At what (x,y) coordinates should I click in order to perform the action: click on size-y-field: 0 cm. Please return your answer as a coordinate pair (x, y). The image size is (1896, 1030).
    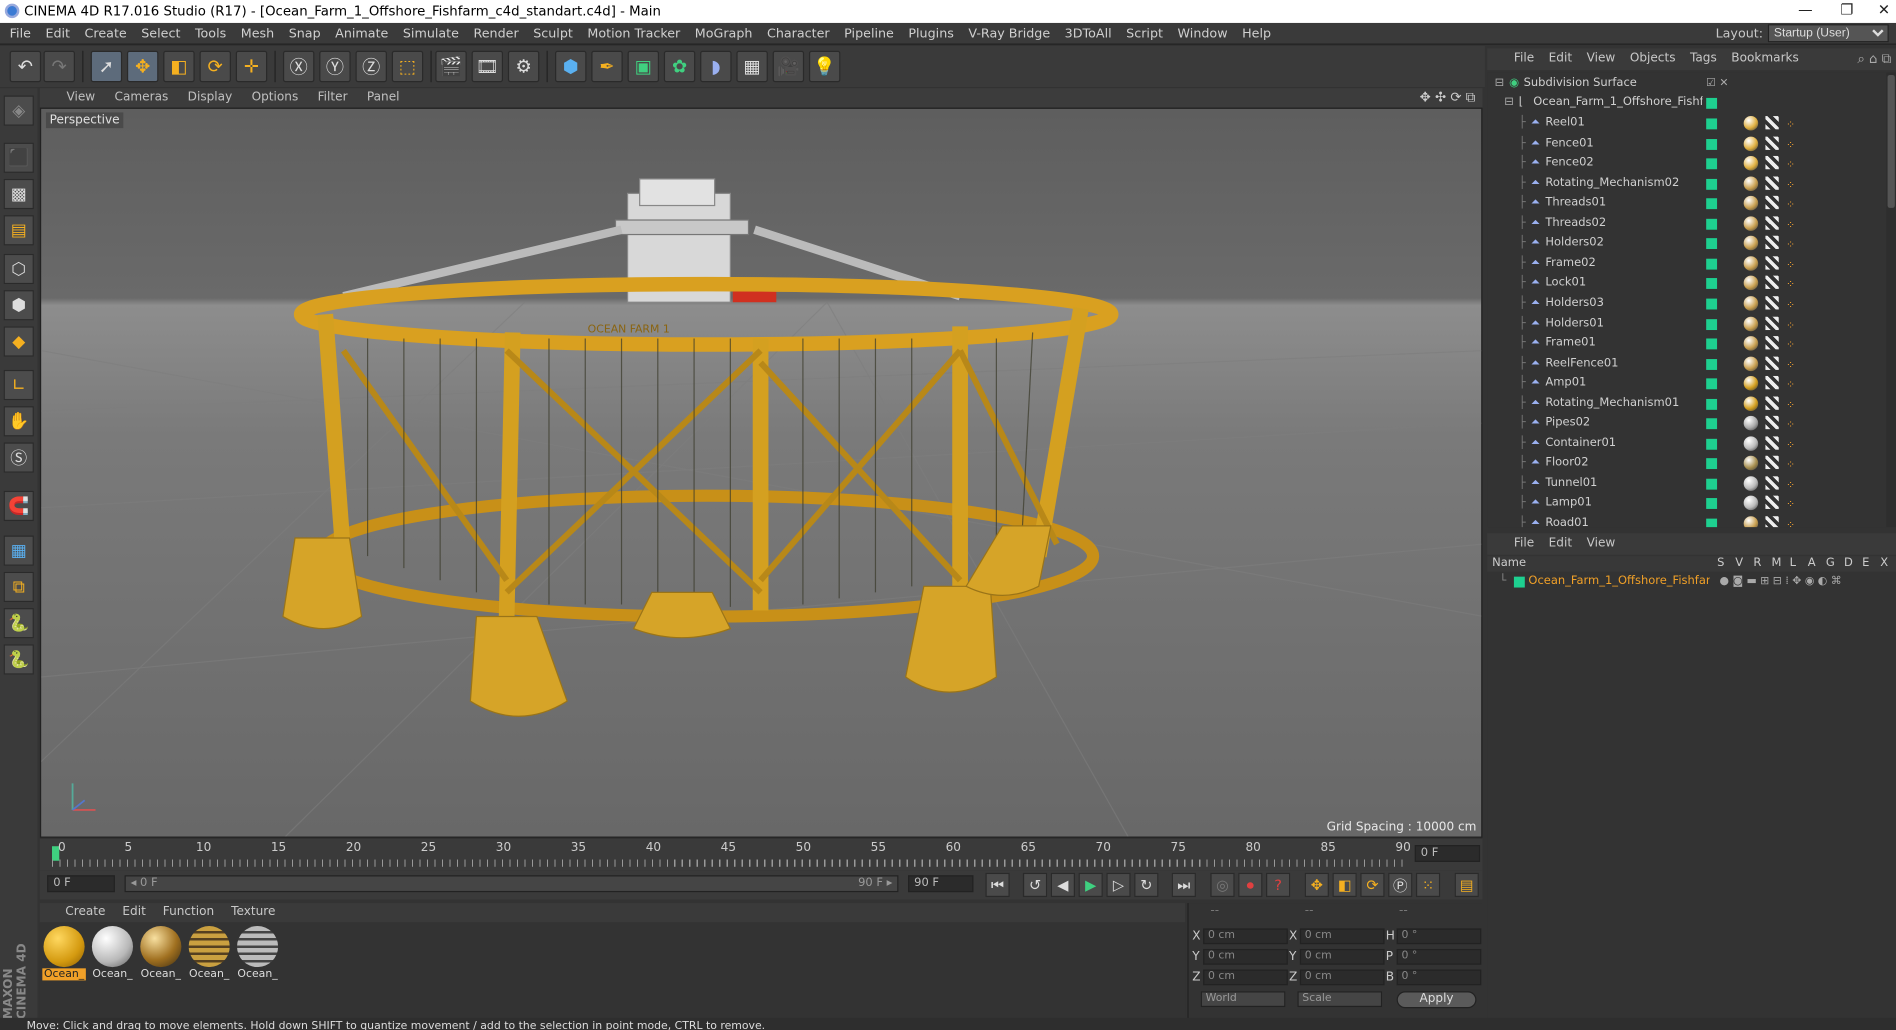
    Looking at the image, I should click on (1342, 956).